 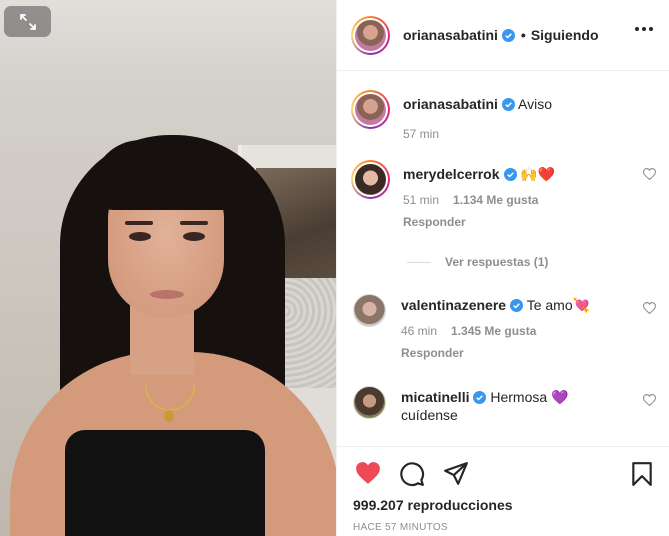 I want to click on posted-time: HACE 57 MINUTOS, so click(x=400, y=527).